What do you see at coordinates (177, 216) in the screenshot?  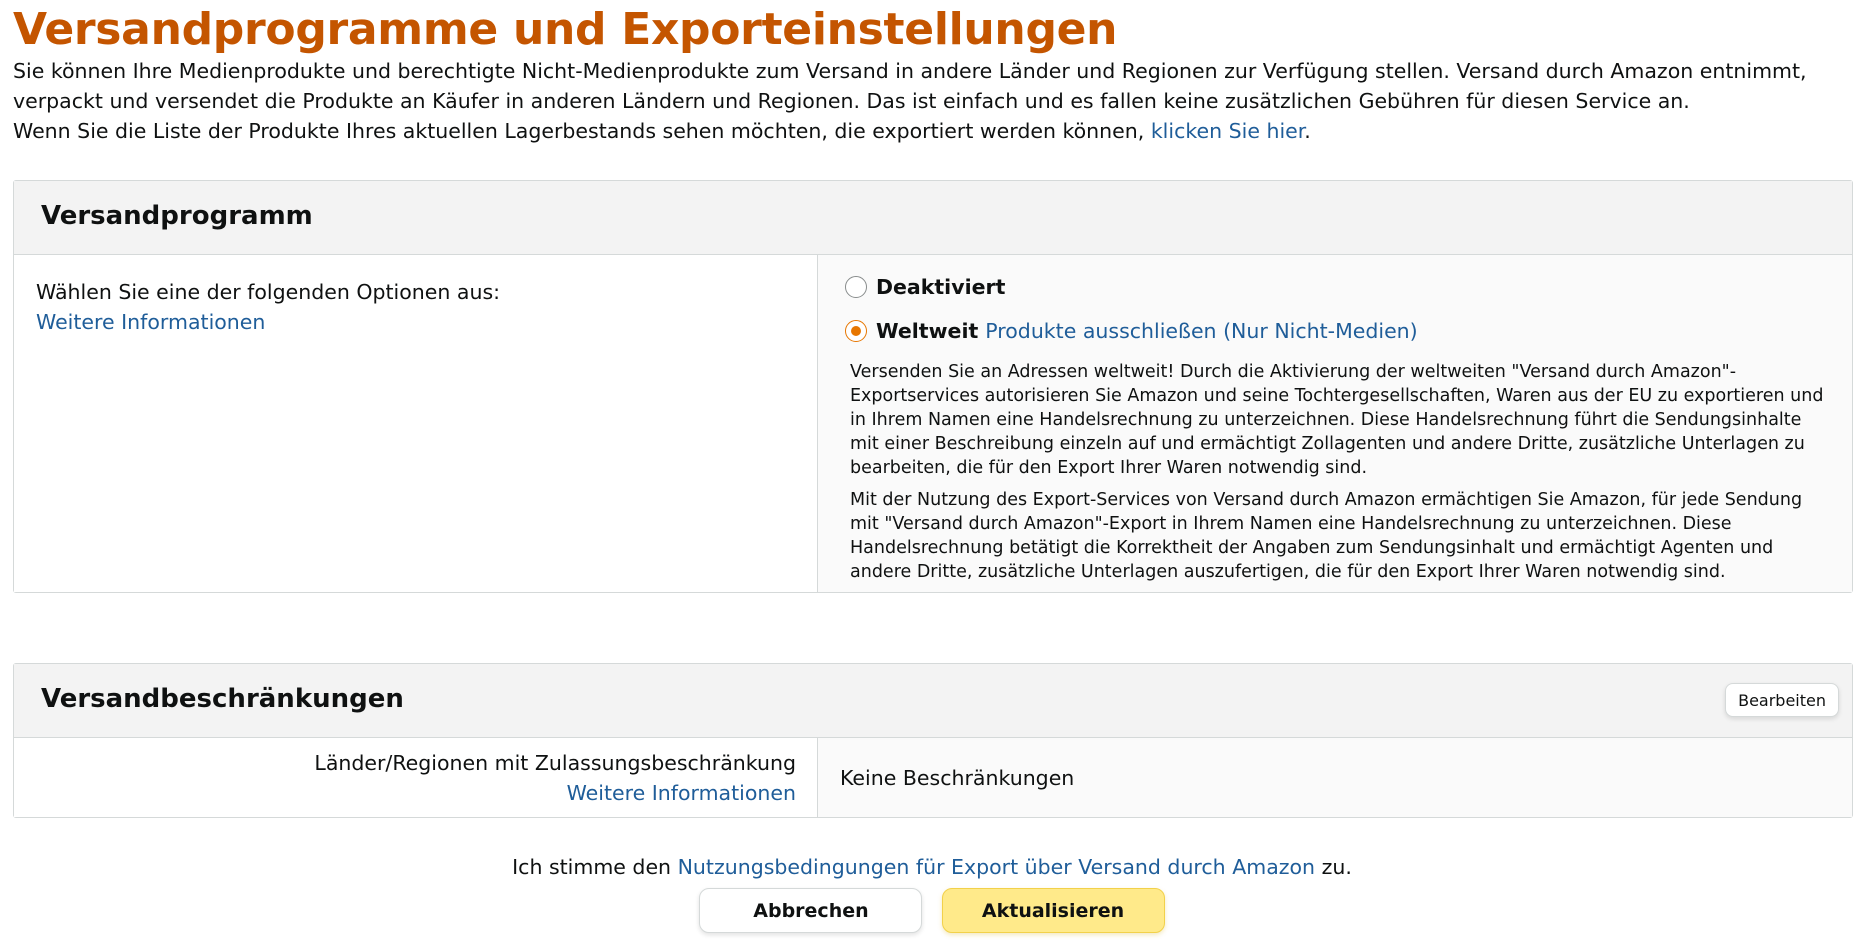 I see `shipping-program-heading: Versandprogramm` at bounding box center [177, 216].